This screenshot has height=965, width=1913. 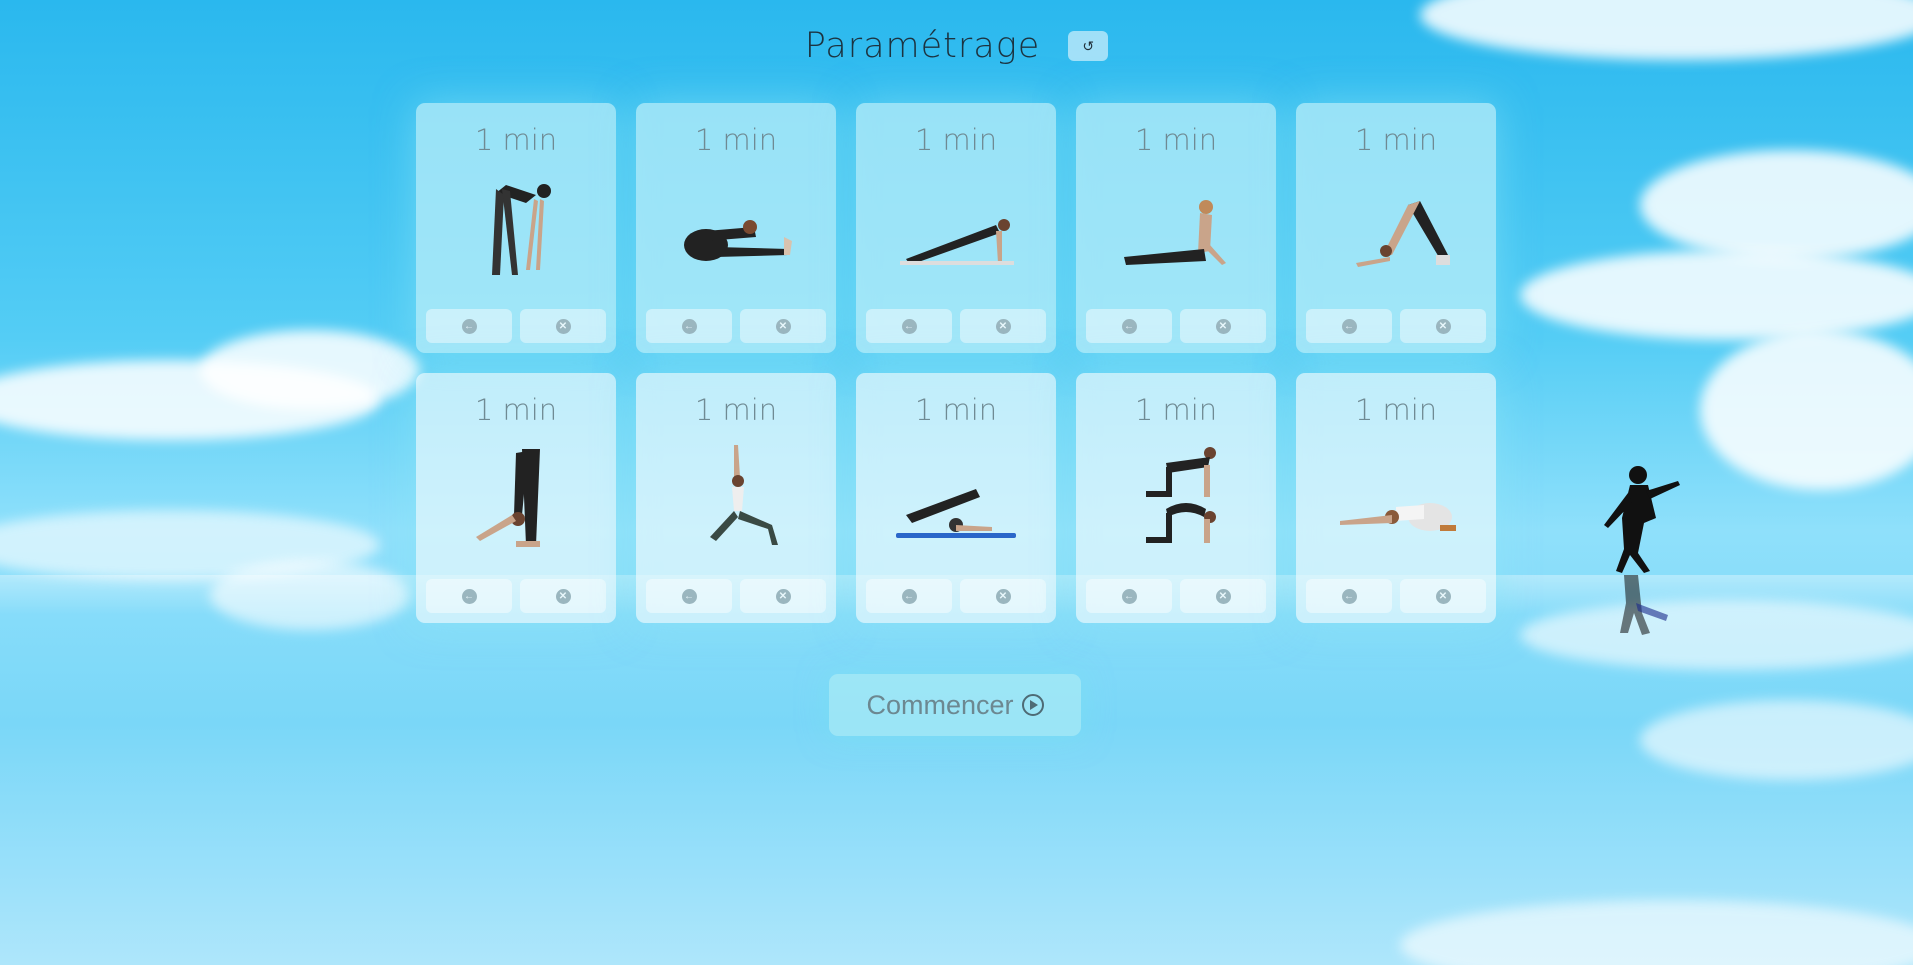 I want to click on forward-fold-icon, so click(x=516, y=230).